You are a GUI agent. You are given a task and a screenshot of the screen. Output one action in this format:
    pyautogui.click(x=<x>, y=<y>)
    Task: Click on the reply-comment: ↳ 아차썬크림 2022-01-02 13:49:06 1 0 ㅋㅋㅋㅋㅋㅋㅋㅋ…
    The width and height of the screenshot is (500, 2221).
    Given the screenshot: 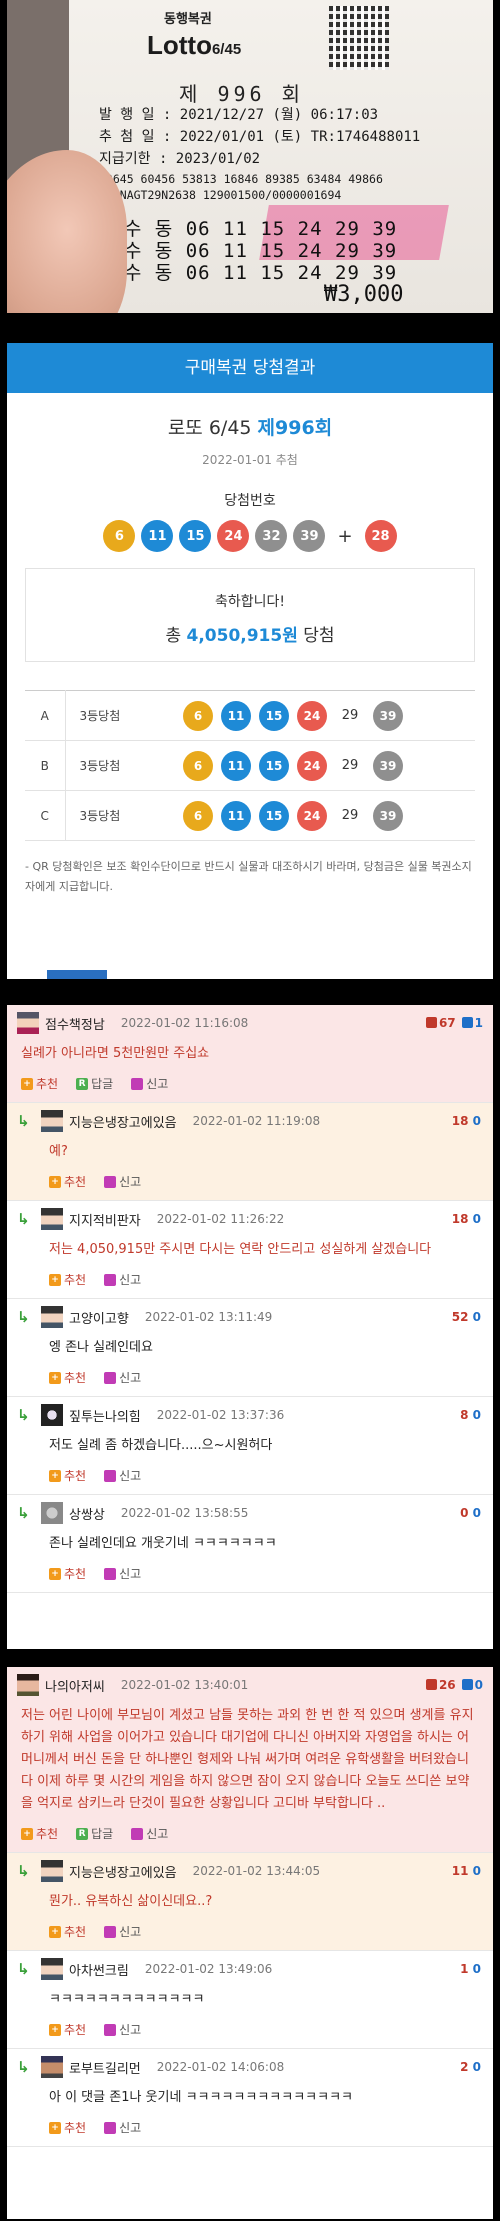 What is the action you would take?
    pyautogui.click(x=250, y=2000)
    